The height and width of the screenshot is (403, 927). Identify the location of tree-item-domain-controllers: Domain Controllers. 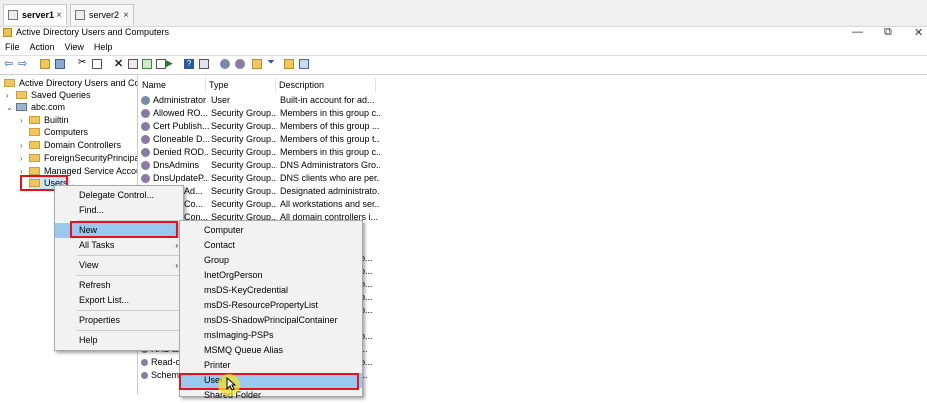
(75, 145).